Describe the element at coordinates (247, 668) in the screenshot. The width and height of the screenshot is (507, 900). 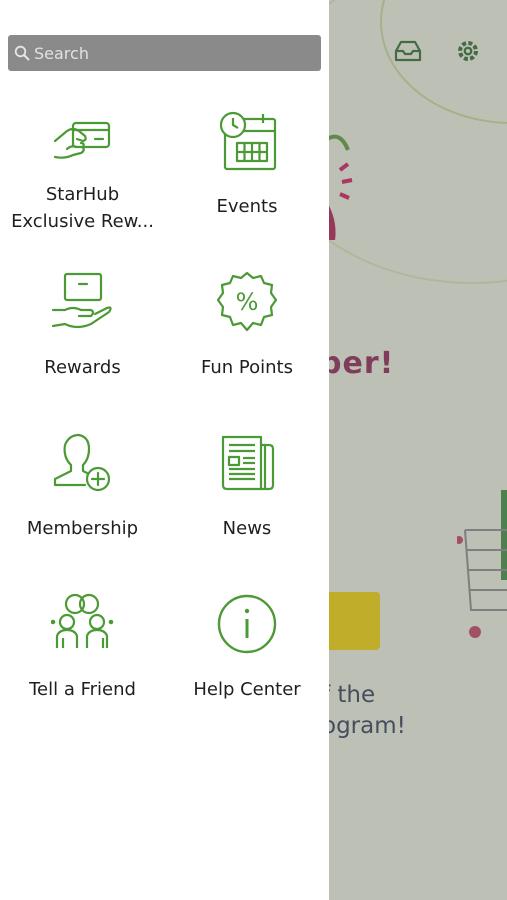
I see `menu-item-help-center: Help Center` at that location.